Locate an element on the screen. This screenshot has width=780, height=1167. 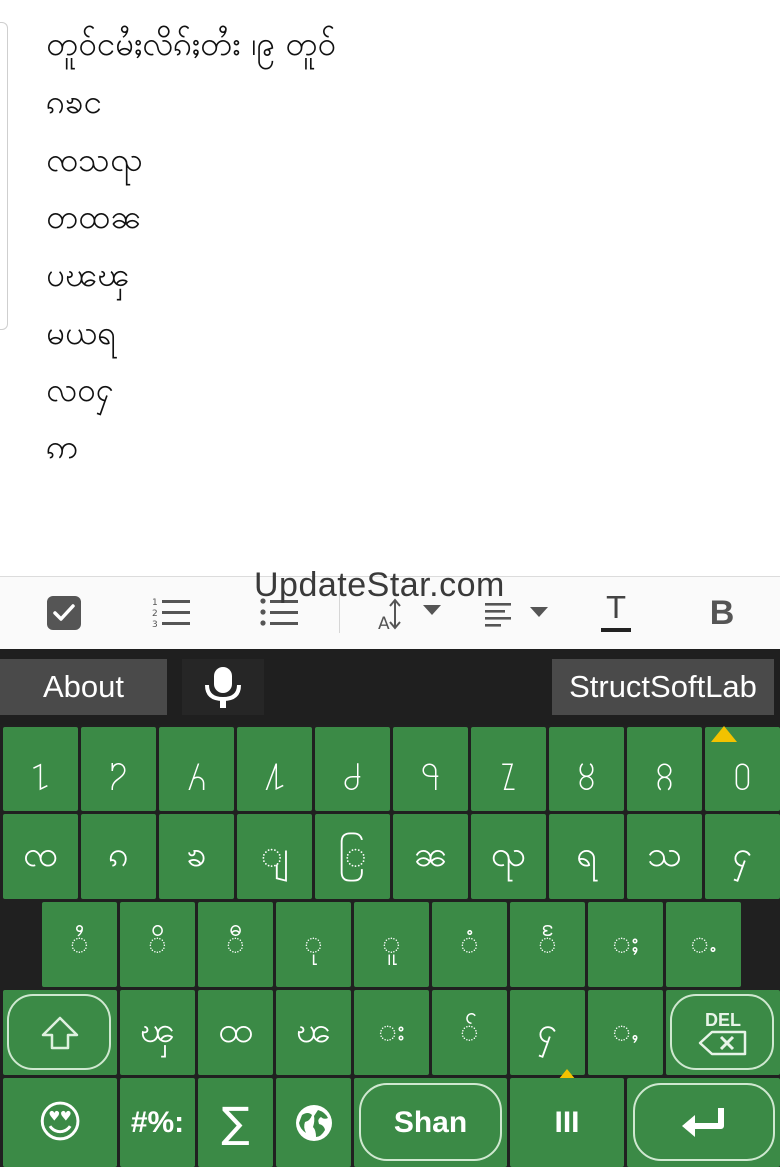
key-vowel: ◌ံ is located at coordinates (469, 944).